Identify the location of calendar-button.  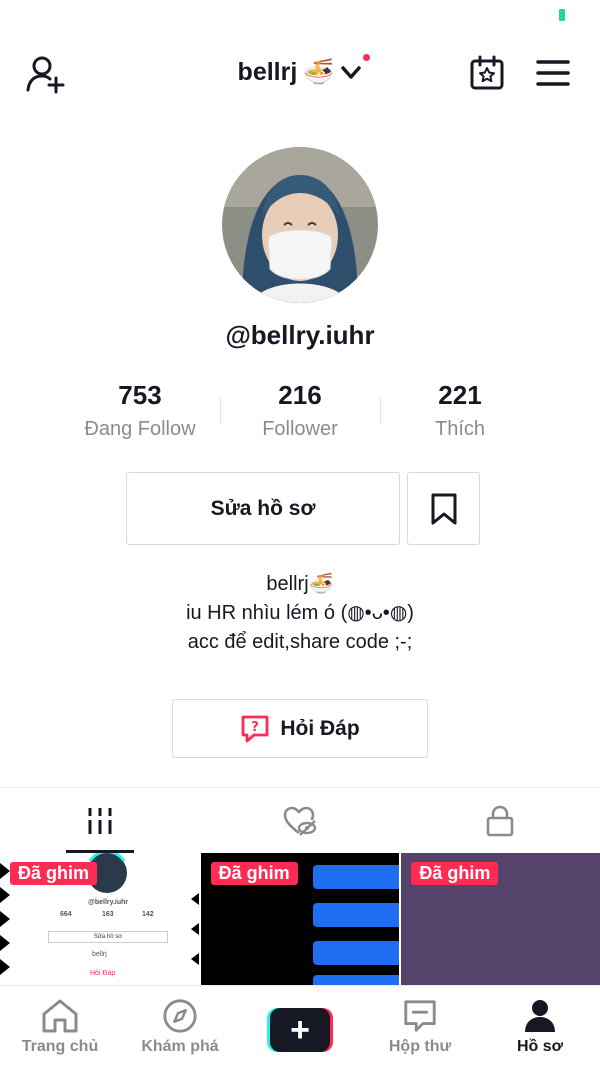
(487, 73).